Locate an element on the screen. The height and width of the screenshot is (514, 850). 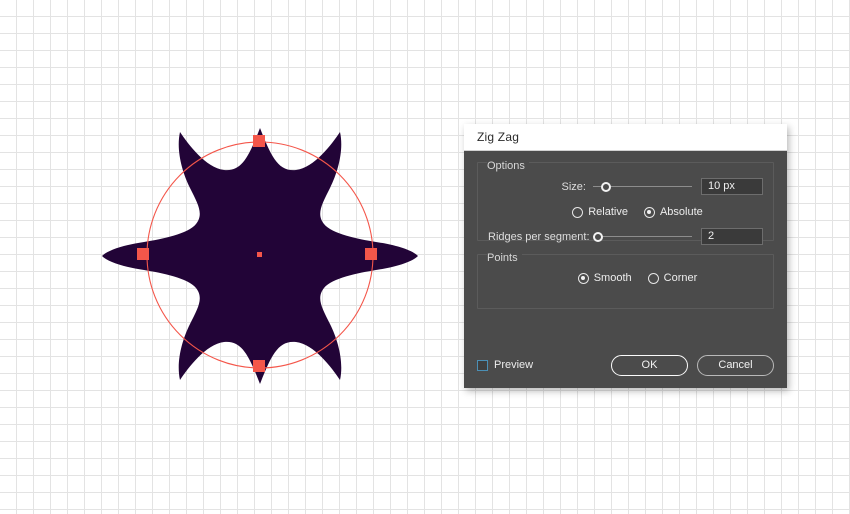
radio-smooth: Smooth is located at coordinates (604, 278).